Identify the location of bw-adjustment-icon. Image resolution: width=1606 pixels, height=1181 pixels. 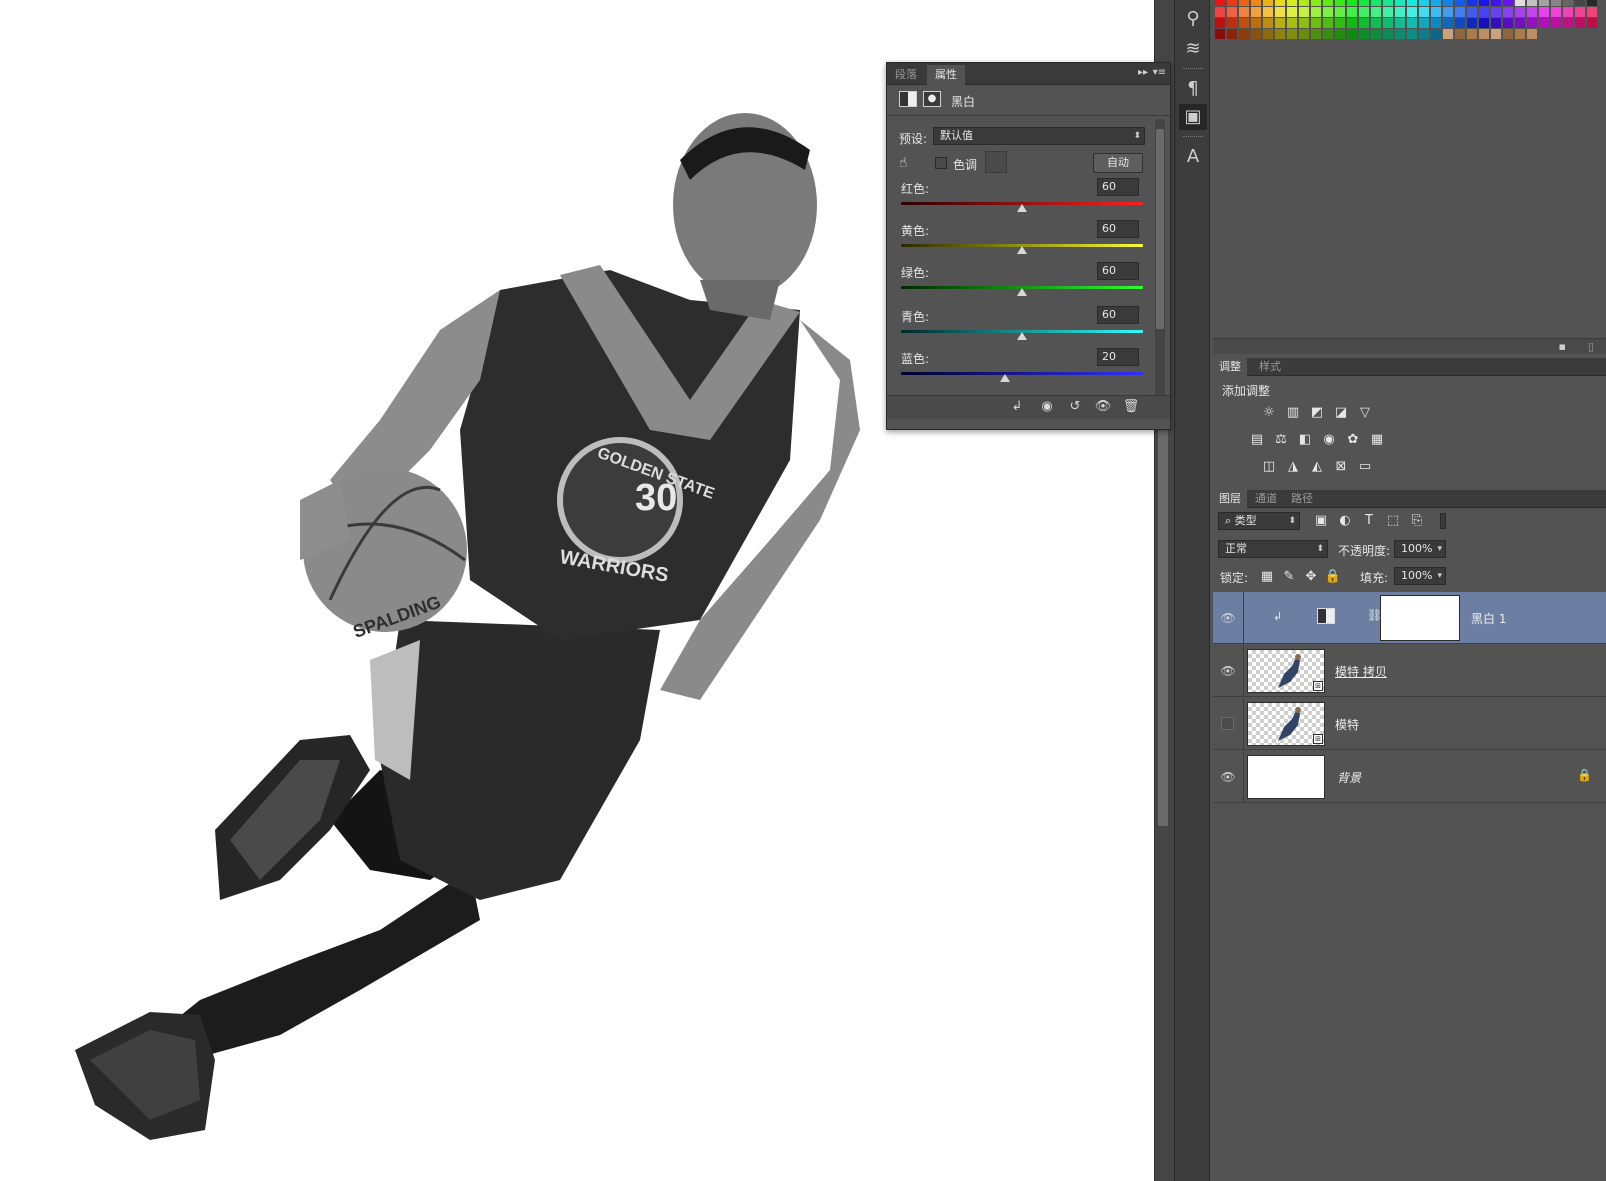
(908, 99).